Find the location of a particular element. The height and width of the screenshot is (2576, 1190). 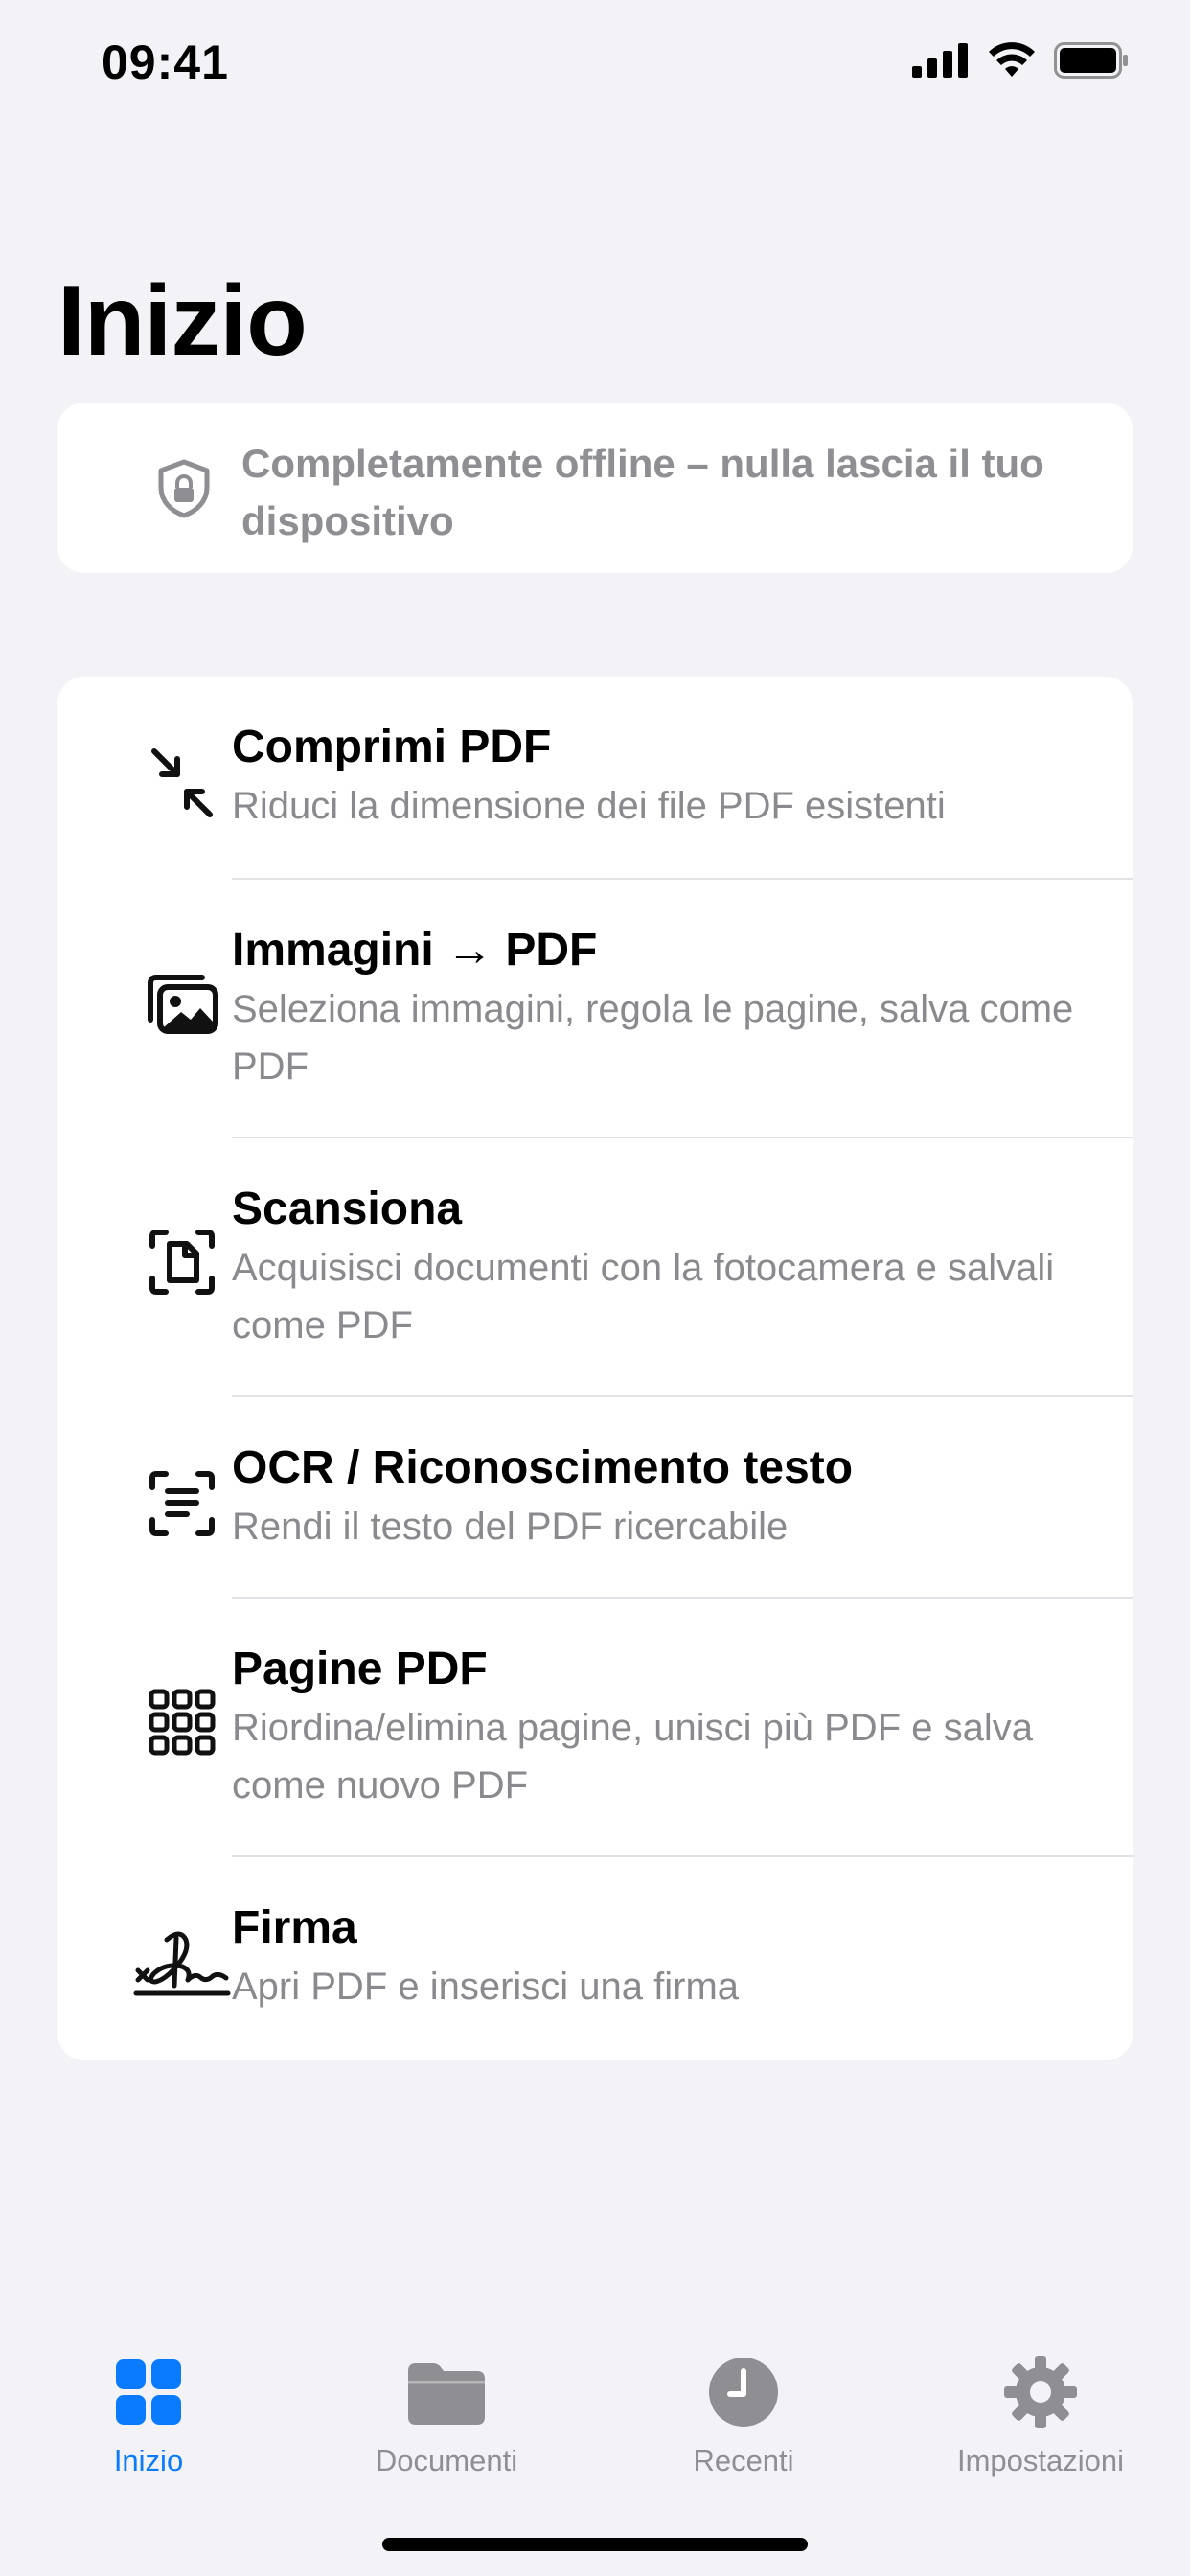

gear-icon is located at coordinates (1040, 2392).